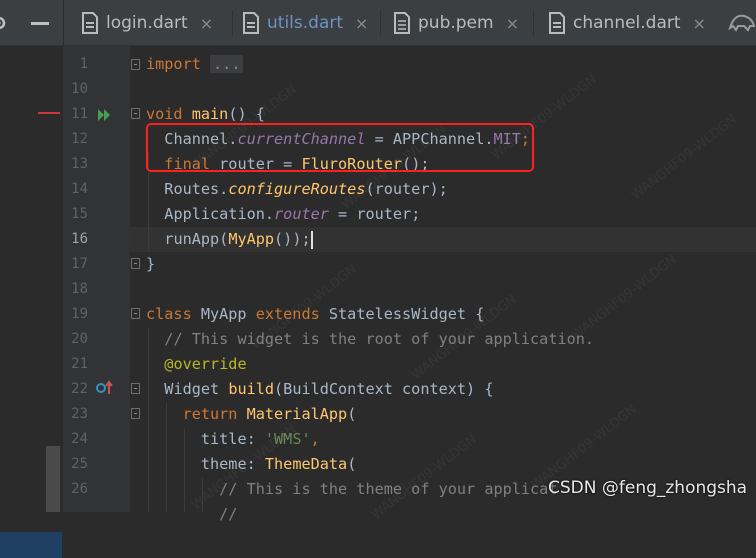 This screenshot has height=558, width=756. I want to click on tab-label: utils.dart, so click(305, 23).